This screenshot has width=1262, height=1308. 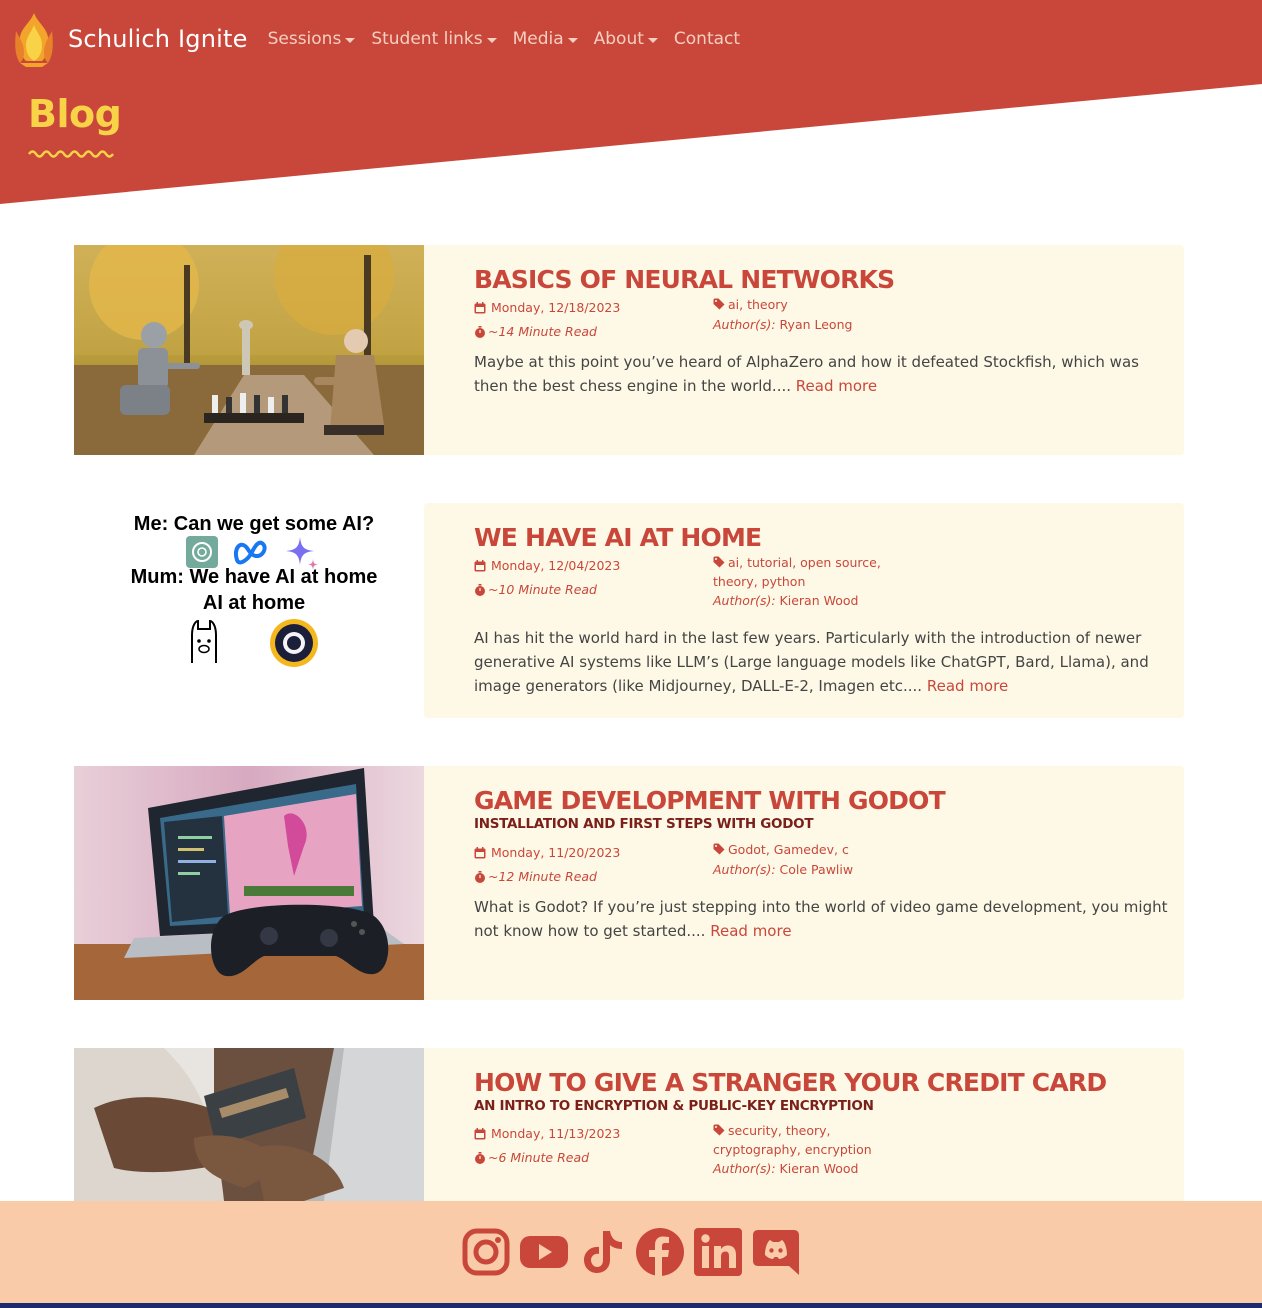 I want to click on post-read-time-text: ~14 Minute Read, so click(x=542, y=331).